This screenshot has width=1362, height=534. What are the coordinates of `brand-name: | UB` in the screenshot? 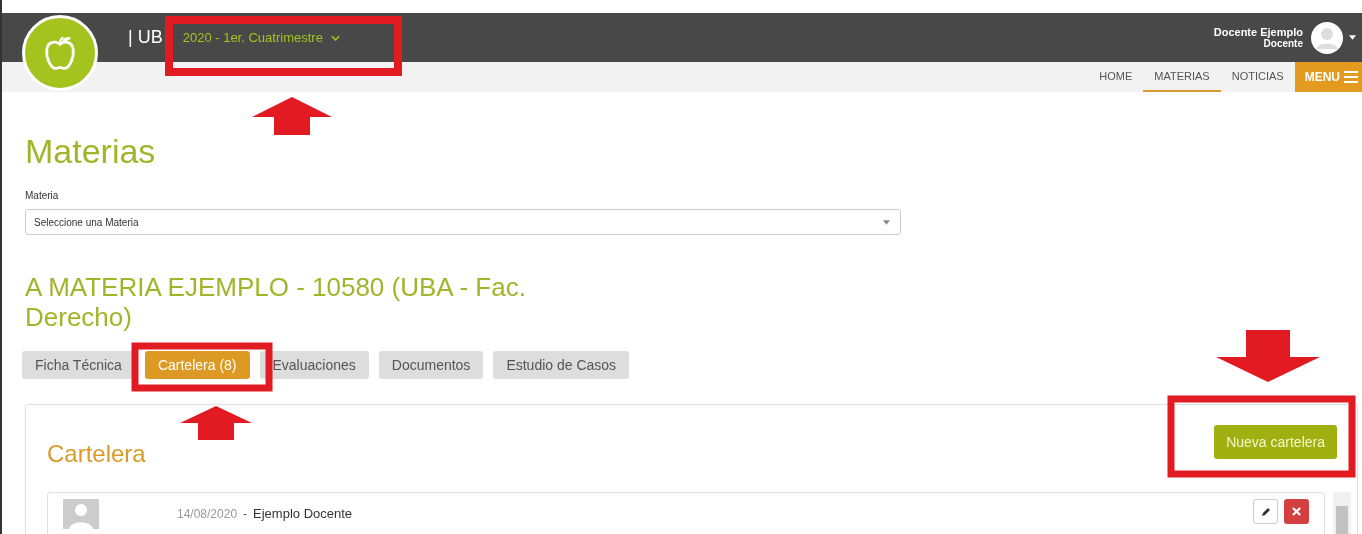 It's located at (145, 37).